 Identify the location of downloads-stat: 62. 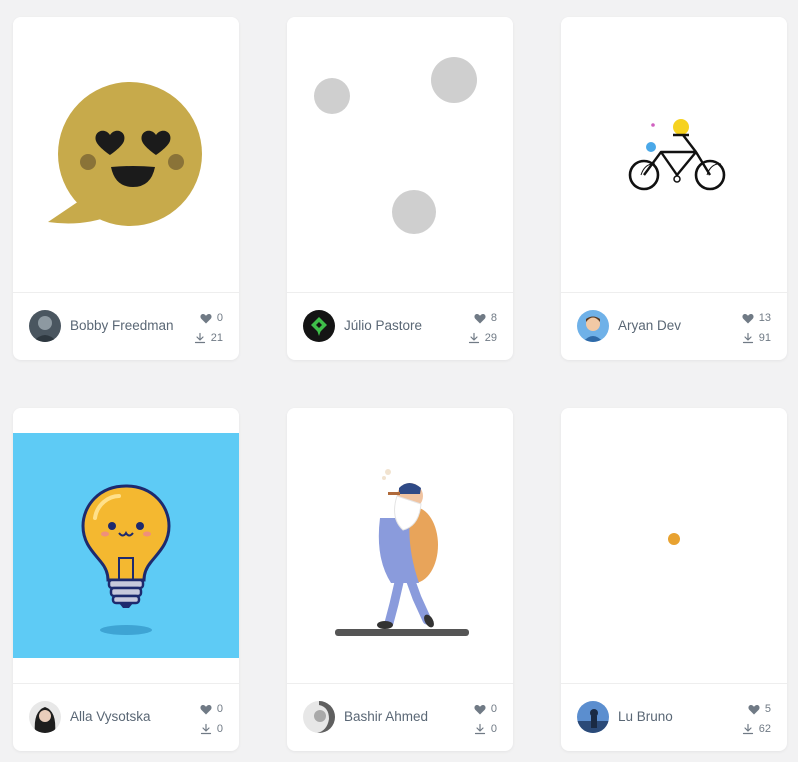
(751, 729).